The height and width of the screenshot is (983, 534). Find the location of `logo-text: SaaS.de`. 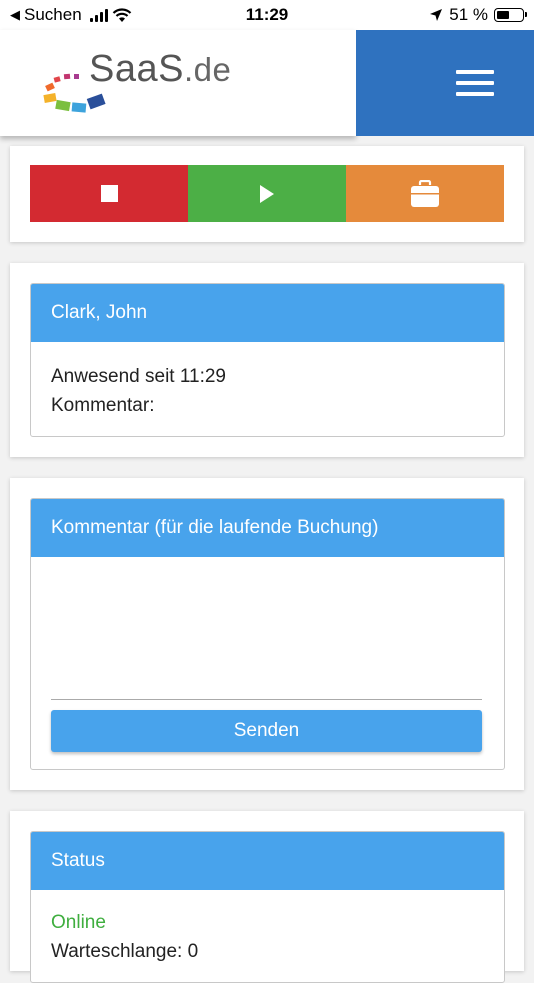

logo-text: SaaS.de is located at coordinates (160, 69).